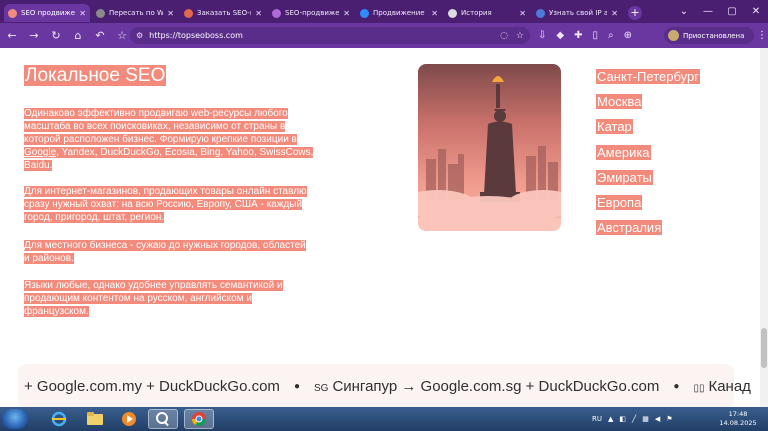 The height and width of the screenshot is (431, 768). What do you see at coordinates (732, 11) in the screenshot?
I see `maximize-button: ▢` at bounding box center [732, 11].